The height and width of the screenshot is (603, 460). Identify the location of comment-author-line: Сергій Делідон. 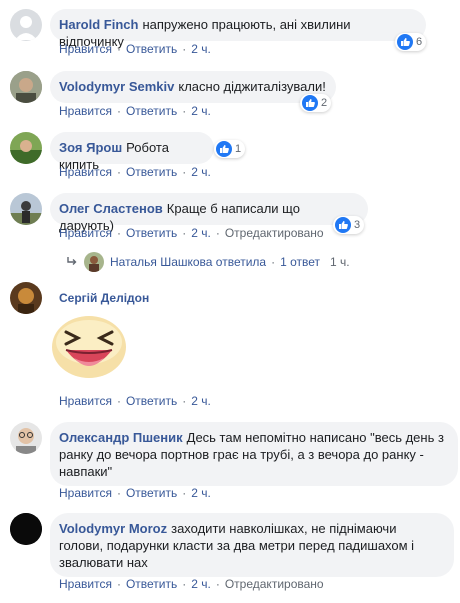
(106, 298).